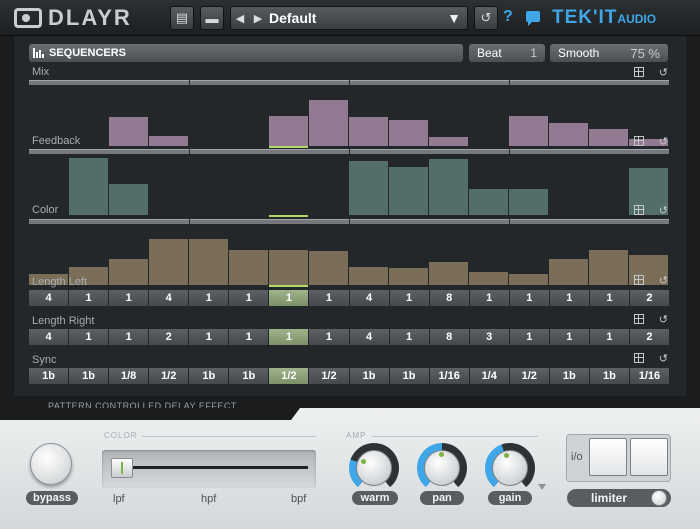 The height and width of the screenshot is (529, 700). Describe the element at coordinates (659, 498) in the screenshot. I see `limiter-knob` at that location.